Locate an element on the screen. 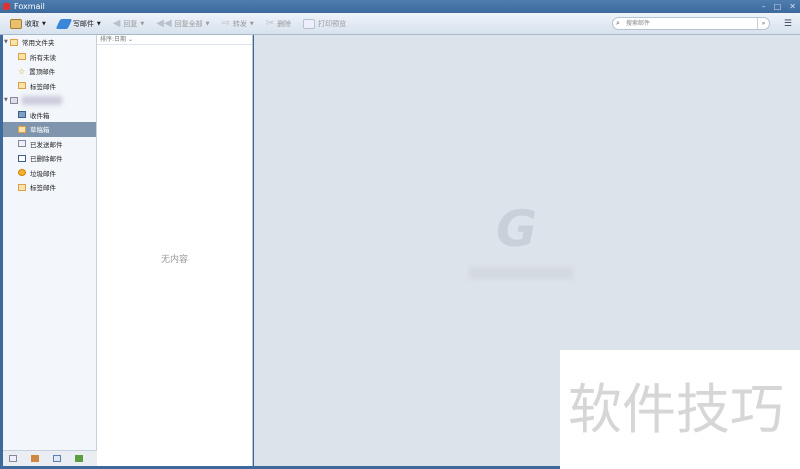 The height and width of the screenshot is (469, 800). folder-tagged: 标签邮件 is located at coordinates (49, 86).